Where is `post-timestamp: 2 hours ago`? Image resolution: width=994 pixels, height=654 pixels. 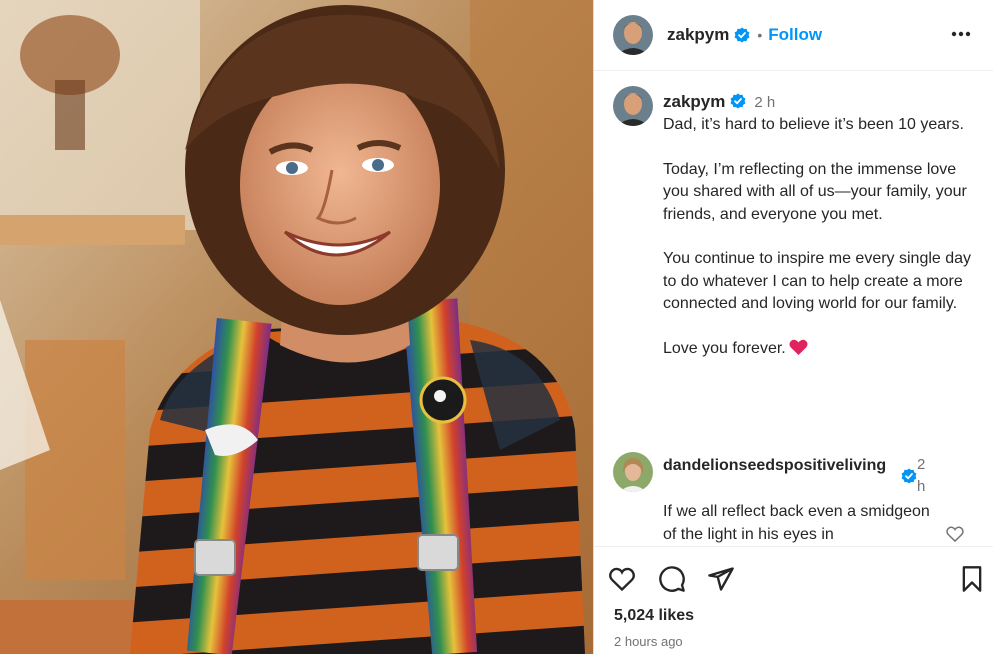
post-timestamp: 2 hours ago is located at coordinates (648, 641).